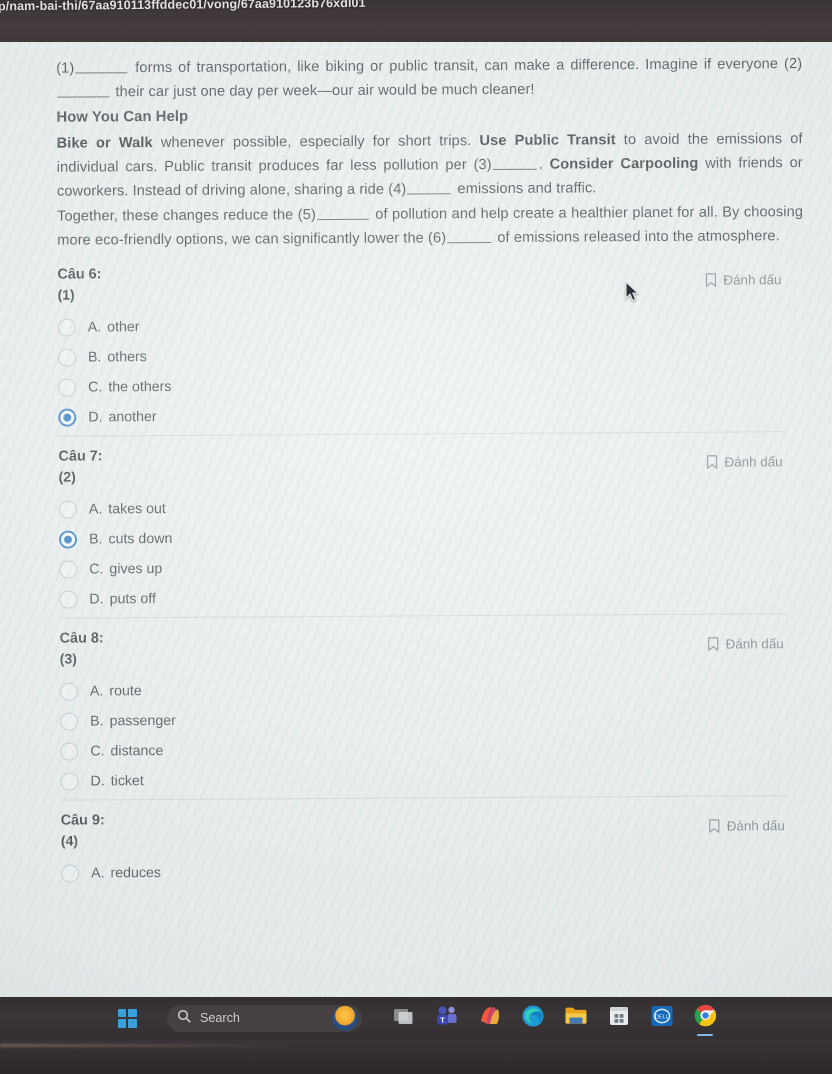 This screenshot has height=1074, width=832. I want to click on option-letter: A., so click(94, 327).